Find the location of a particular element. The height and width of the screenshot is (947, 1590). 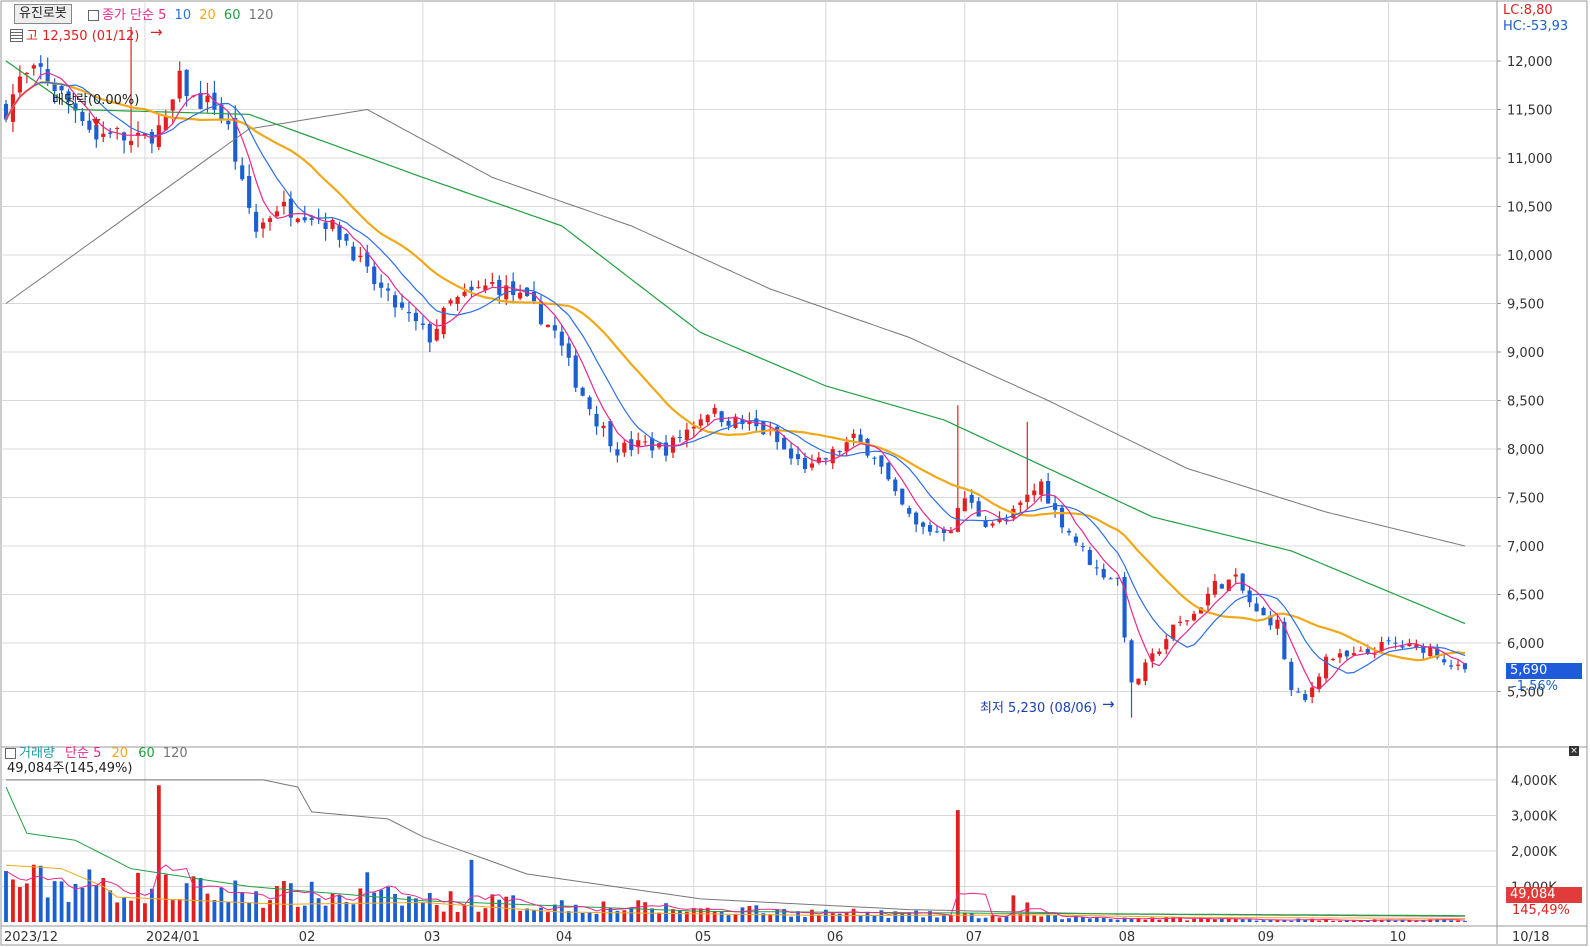

grid-icon is located at coordinates (16, 35).